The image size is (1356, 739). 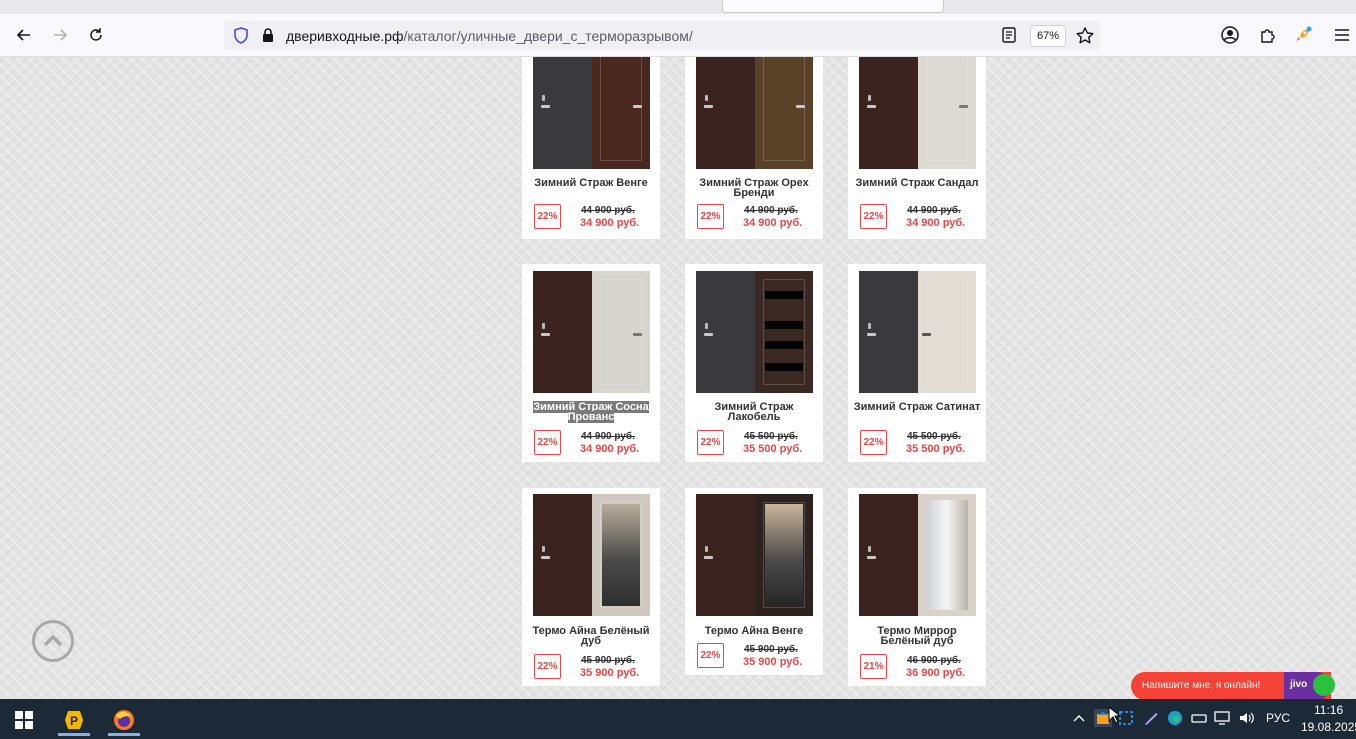 I want to click on discount-badge: 21%, so click(x=873, y=666).